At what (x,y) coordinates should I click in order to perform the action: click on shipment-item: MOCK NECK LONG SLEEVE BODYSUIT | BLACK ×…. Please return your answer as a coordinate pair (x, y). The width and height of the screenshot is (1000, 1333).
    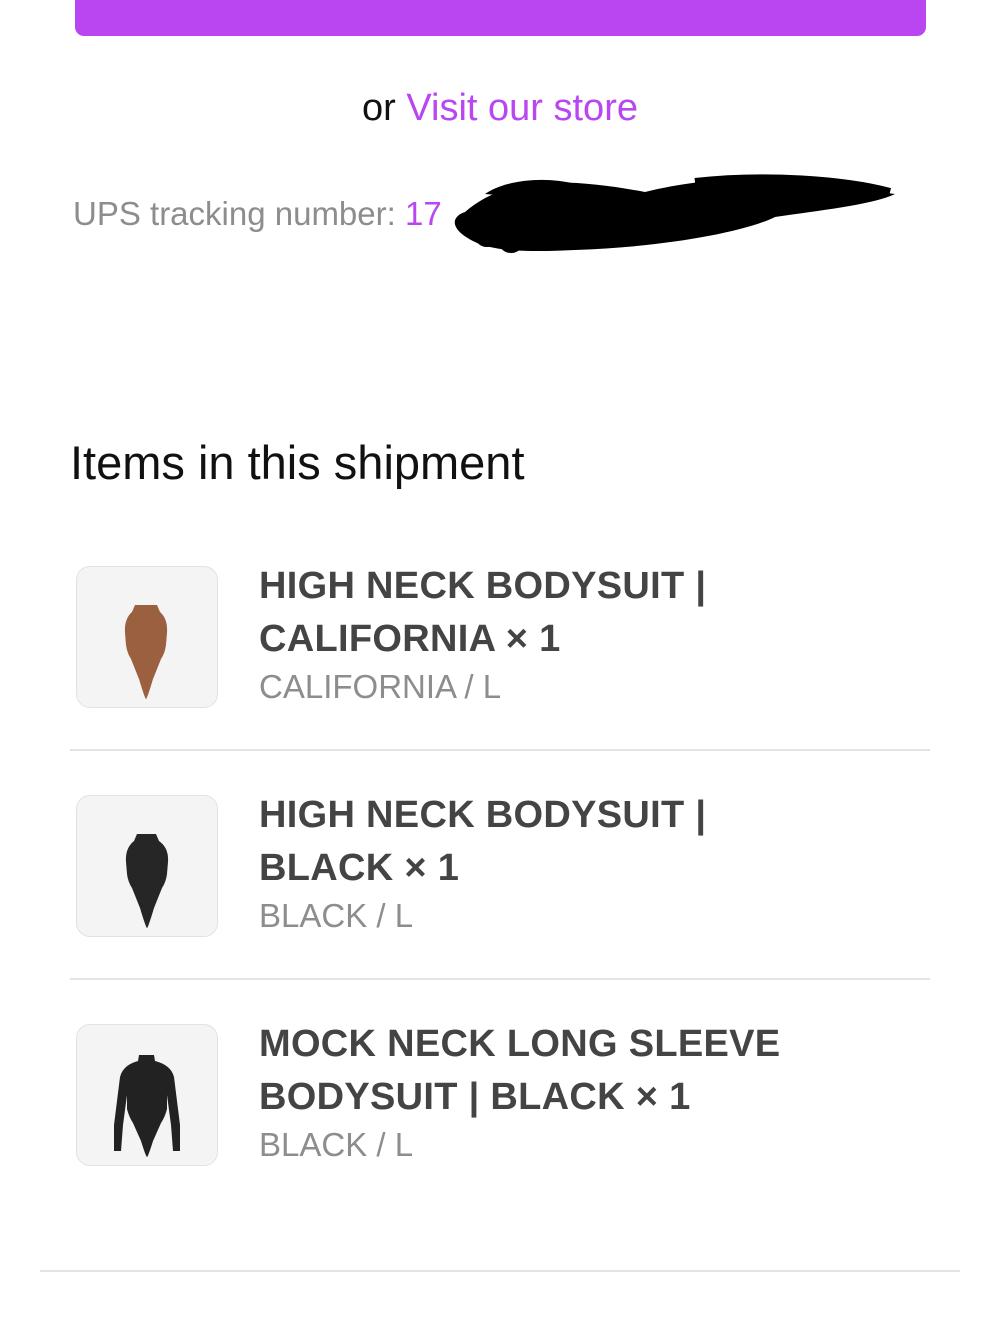
    Looking at the image, I should click on (500, 1103).